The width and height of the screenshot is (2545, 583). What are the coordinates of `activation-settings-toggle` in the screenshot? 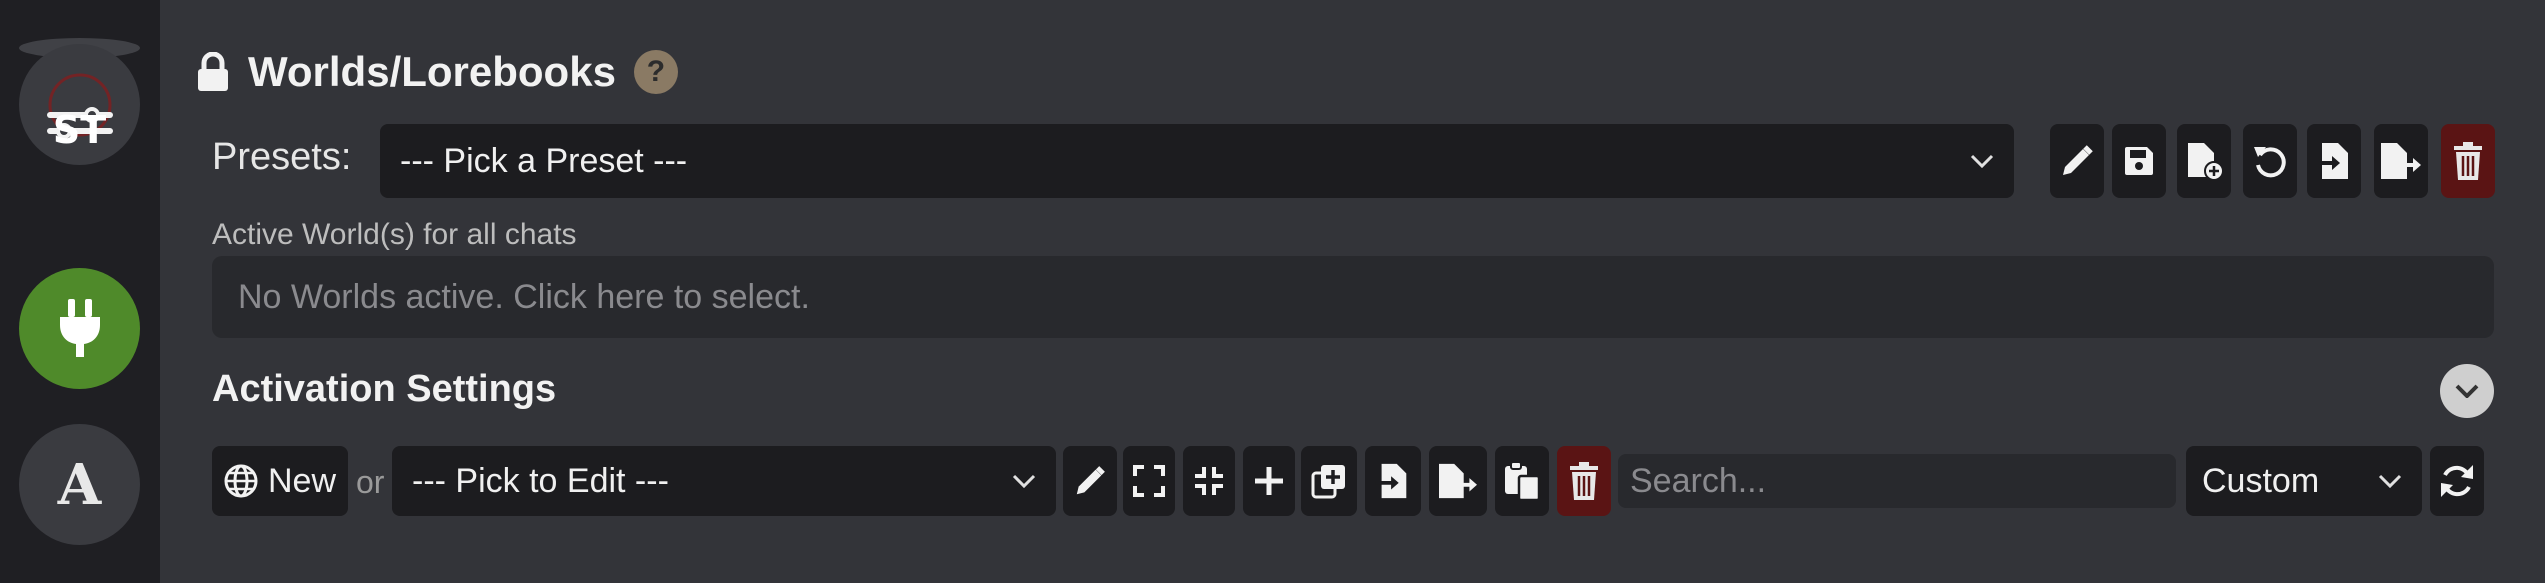 It's located at (2467, 391).